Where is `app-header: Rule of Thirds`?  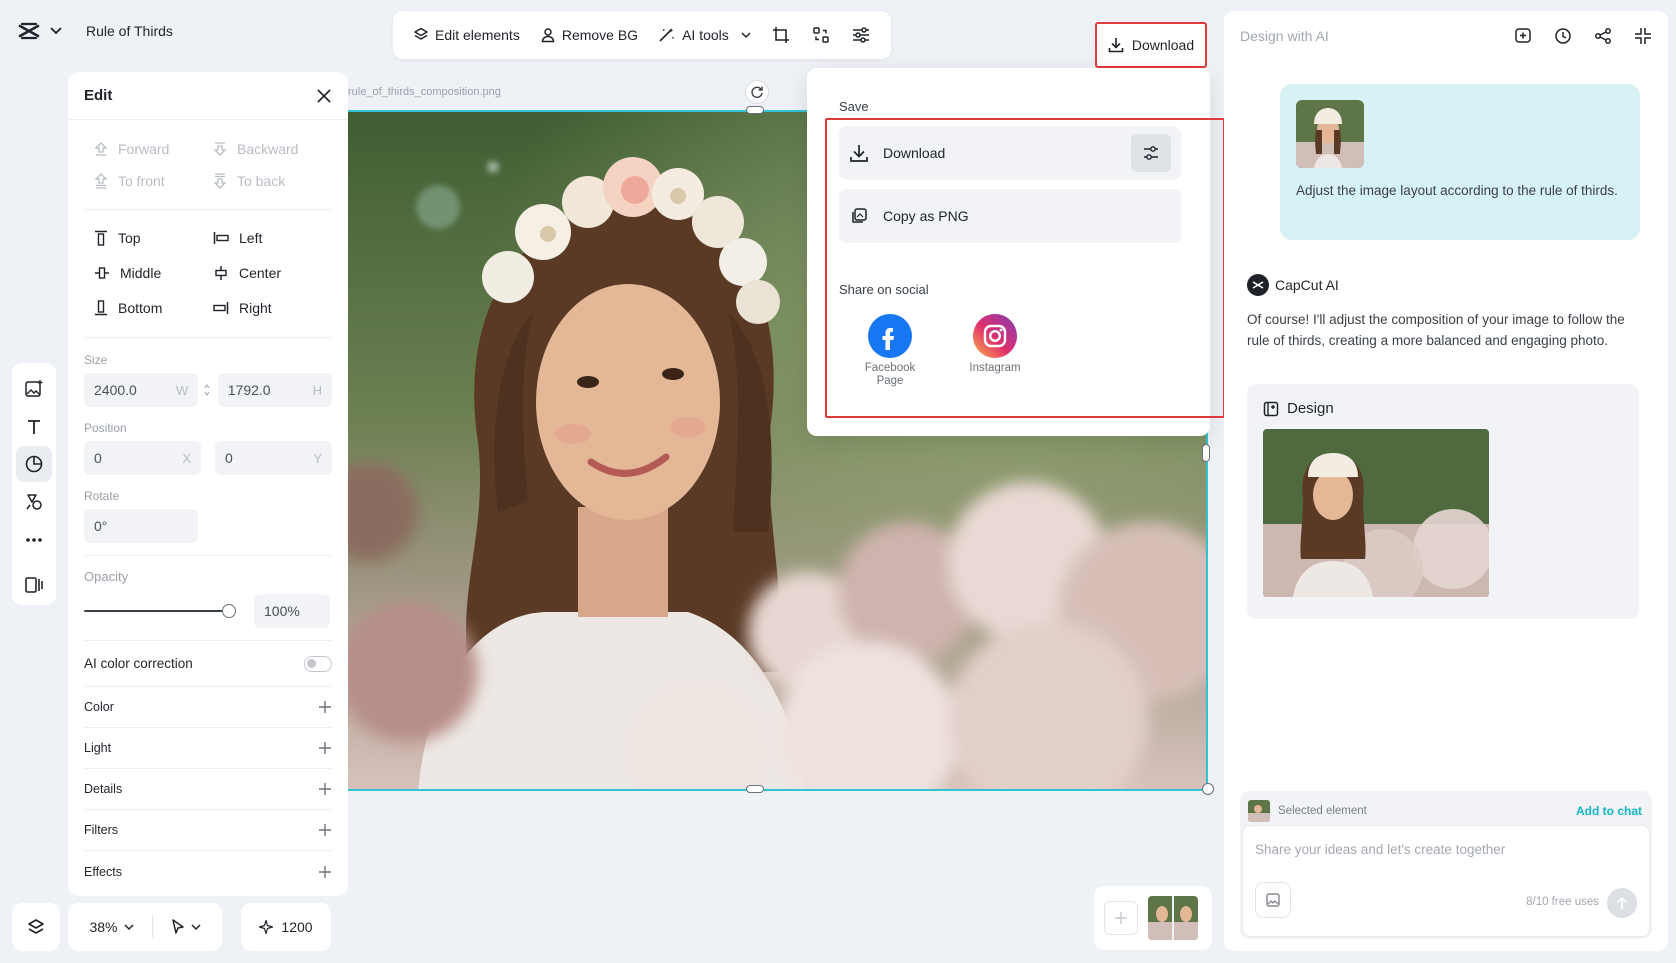
app-header: Rule of Thirds is located at coordinates (95, 31).